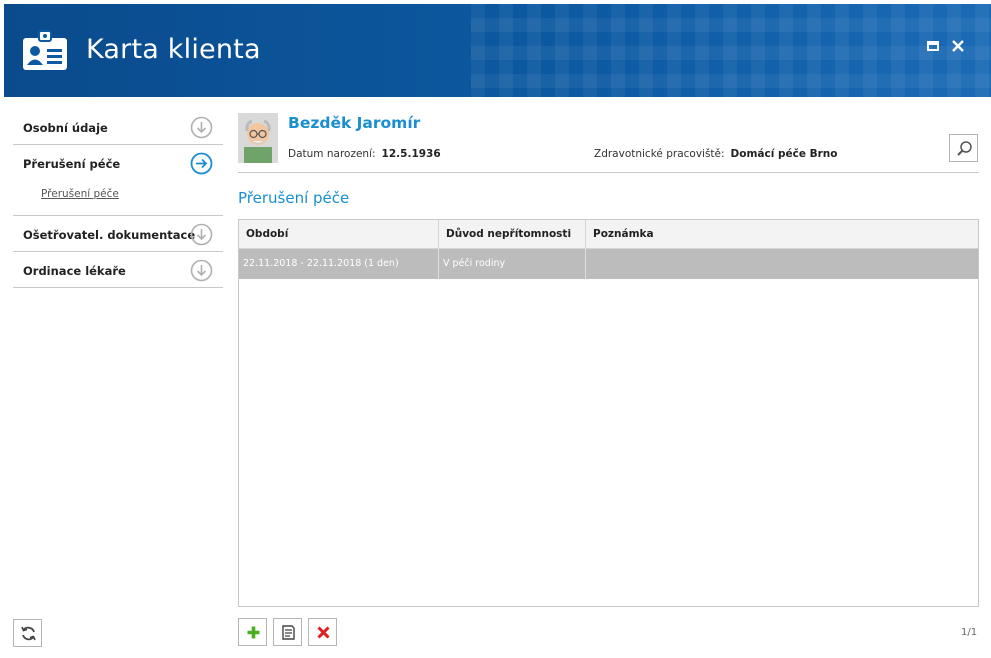  Describe the element at coordinates (173, 49) in the screenshot. I see `page-title: Karta klienta` at that location.